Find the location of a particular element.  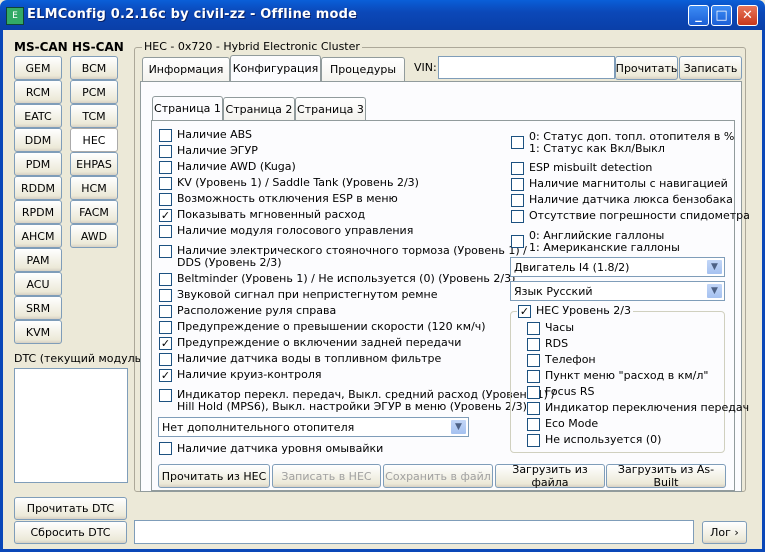

module-button-pdm: PDM is located at coordinates (38, 164).